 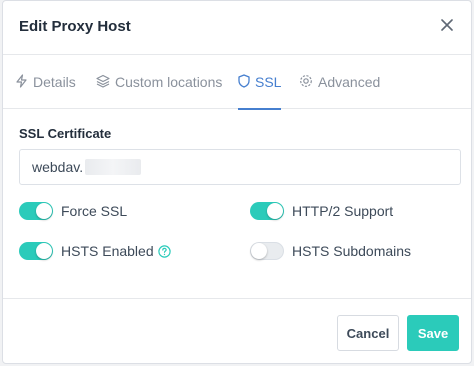 I want to click on layers-icon, so click(x=105, y=82).